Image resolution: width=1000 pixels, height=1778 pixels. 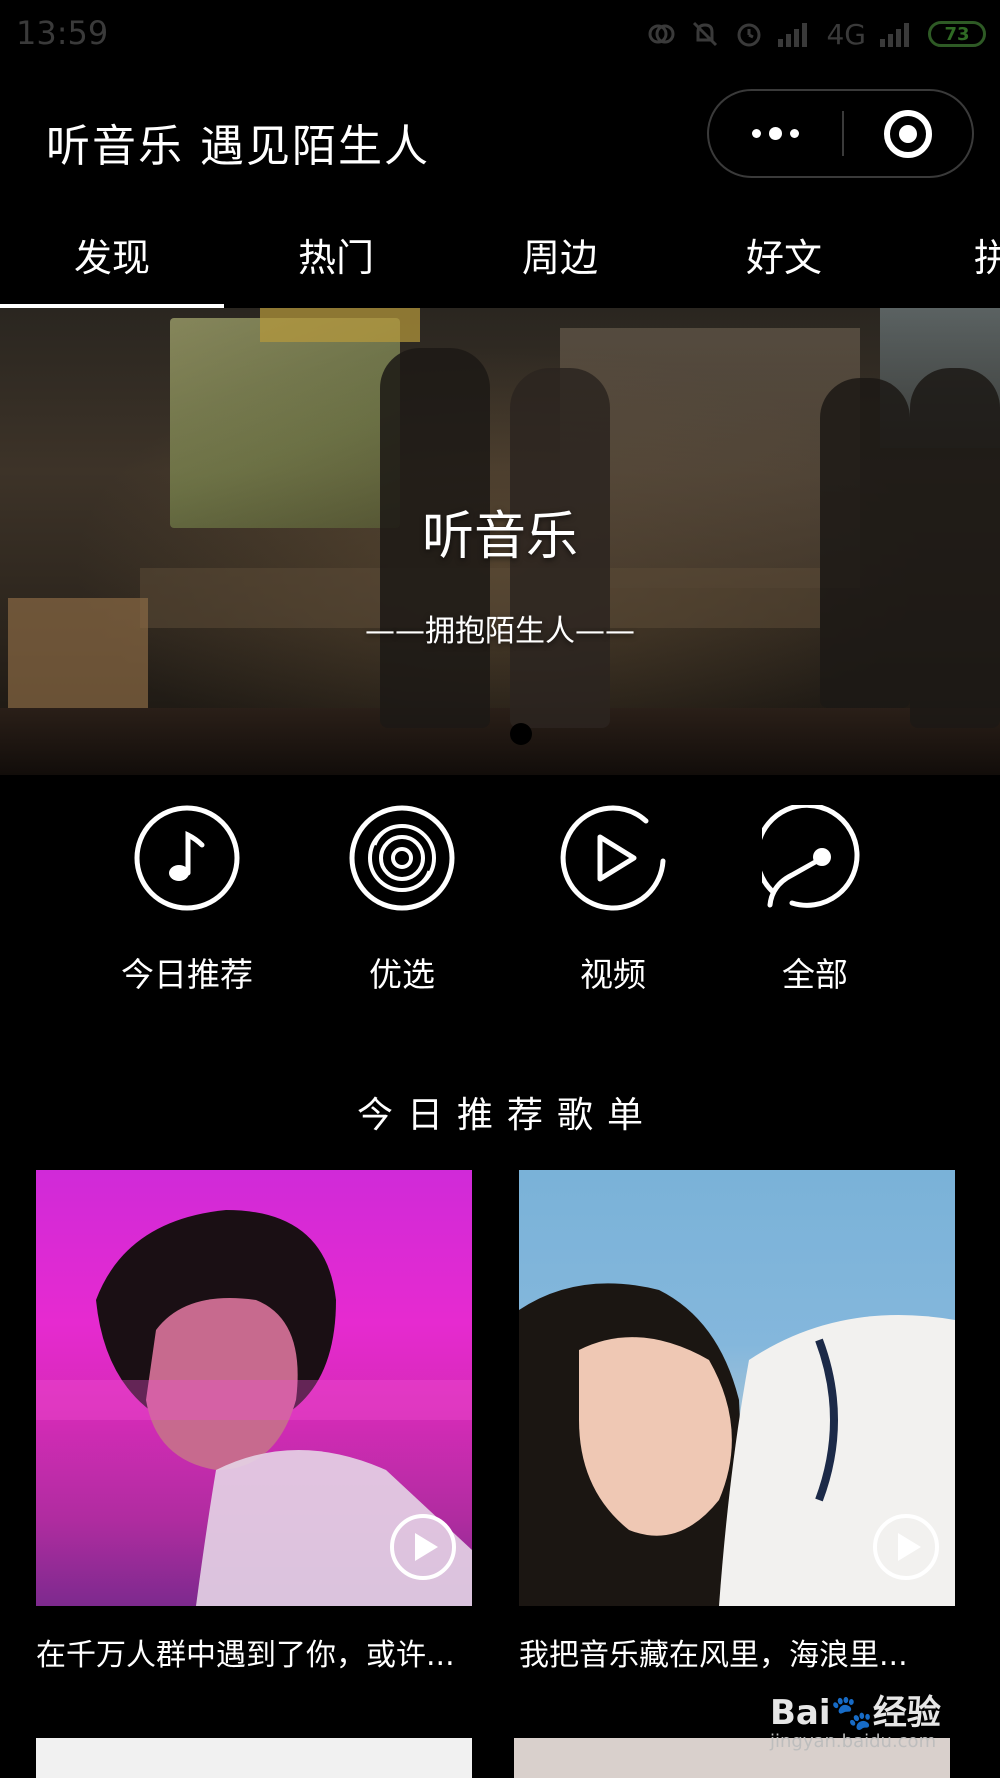 What do you see at coordinates (238, 146) in the screenshot?
I see `page-title: 听音乐 遇见陌生人` at bounding box center [238, 146].